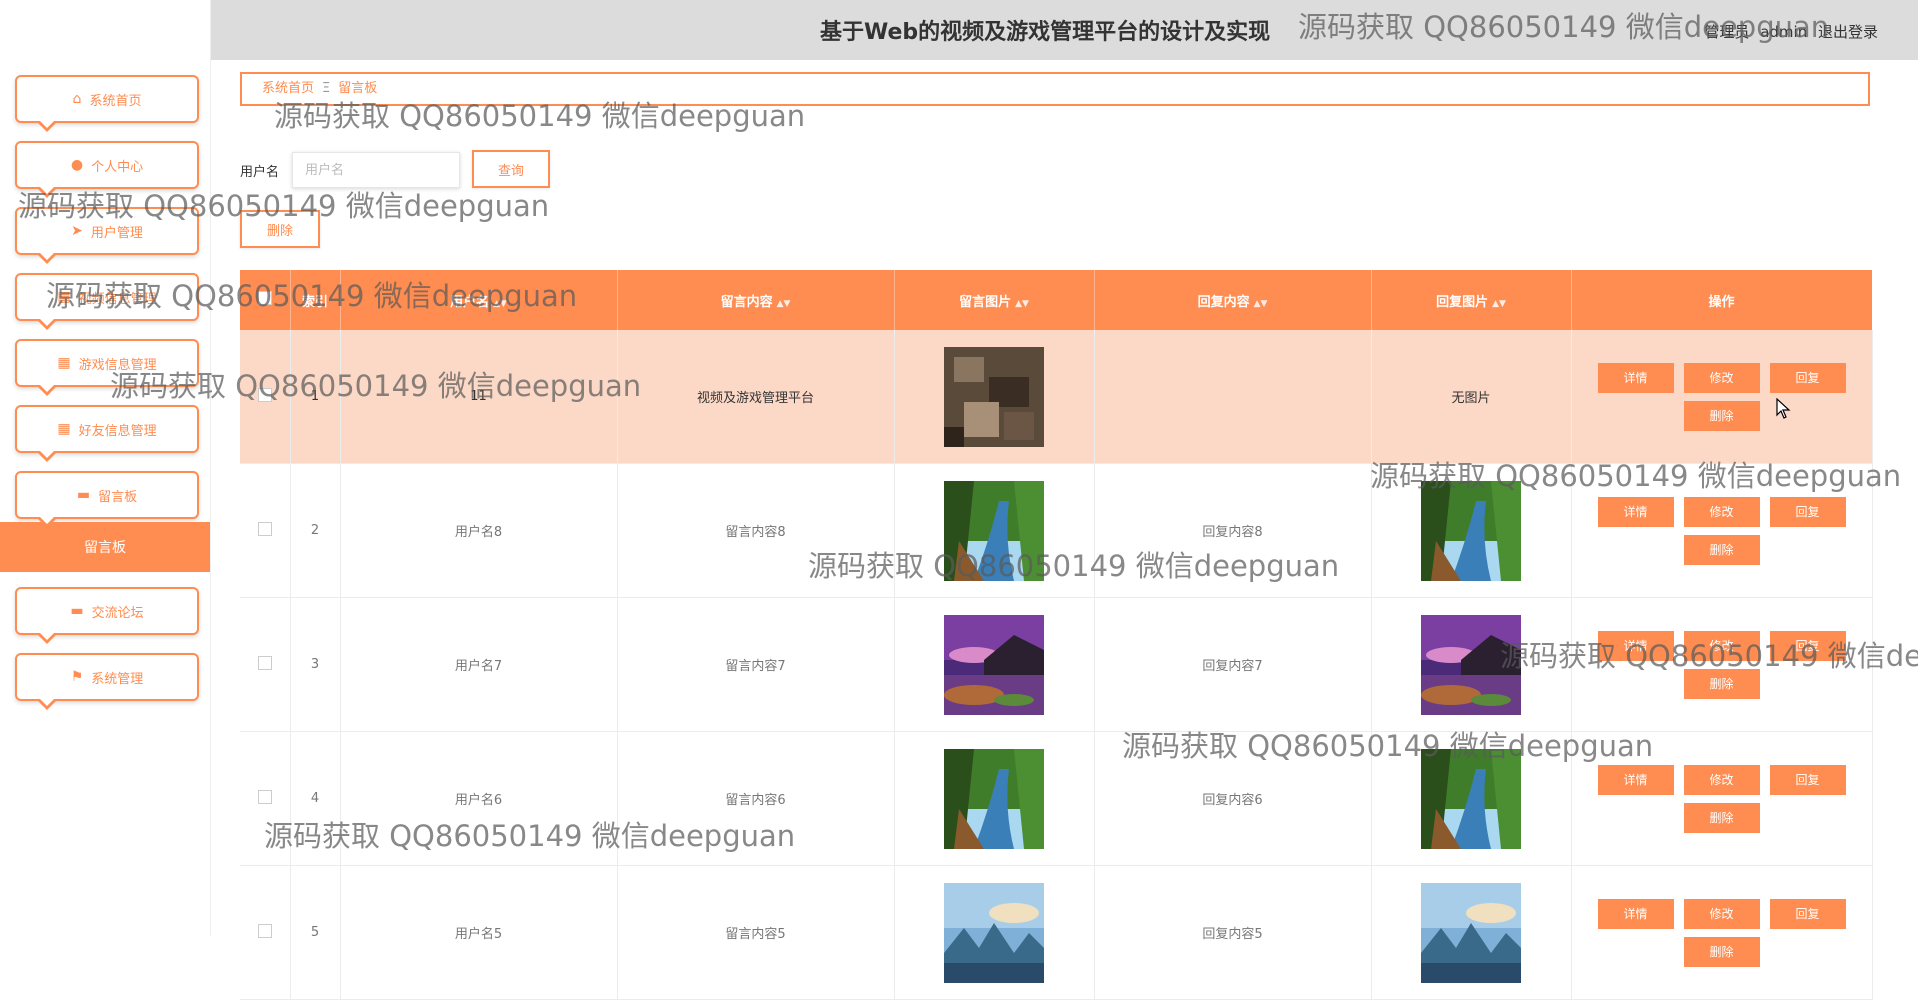  I want to click on sidebar-item-system: ⚑ 系统管理, so click(107, 681).